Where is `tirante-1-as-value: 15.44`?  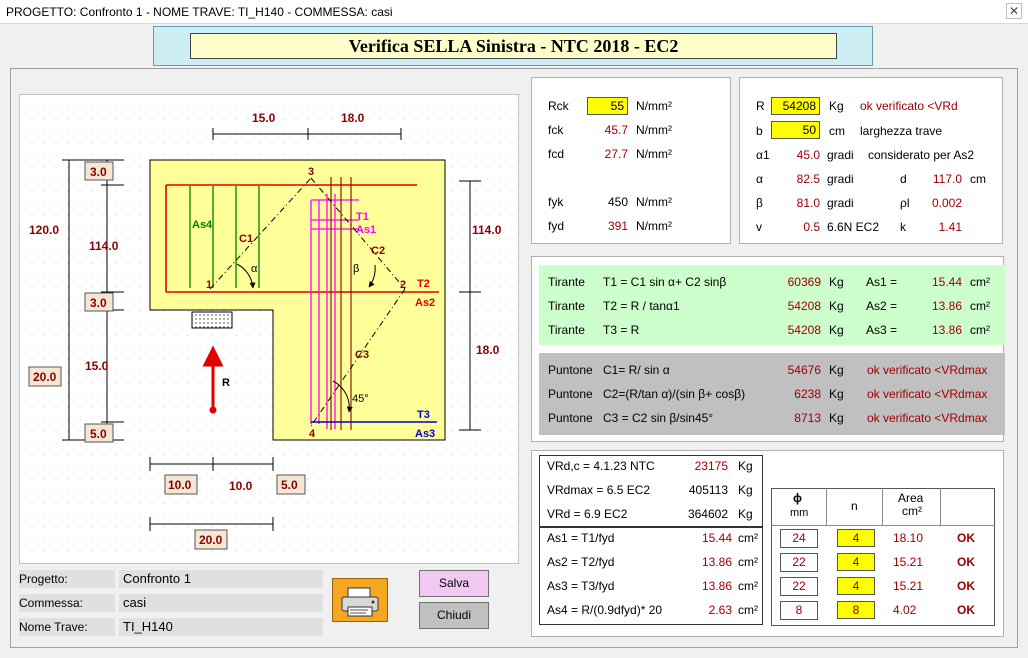 tirante-1-as-value: 15.44 is located at coordinates (946, 282).